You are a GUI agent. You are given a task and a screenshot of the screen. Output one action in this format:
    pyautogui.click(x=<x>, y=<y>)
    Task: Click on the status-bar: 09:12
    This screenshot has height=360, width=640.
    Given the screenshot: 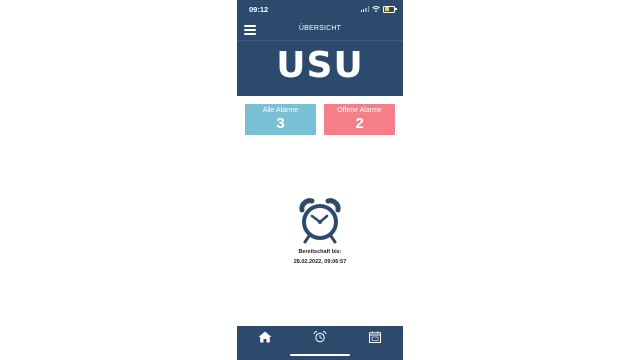 What is the action you would take?
    pyautogui.click(x=320, y=9)
    